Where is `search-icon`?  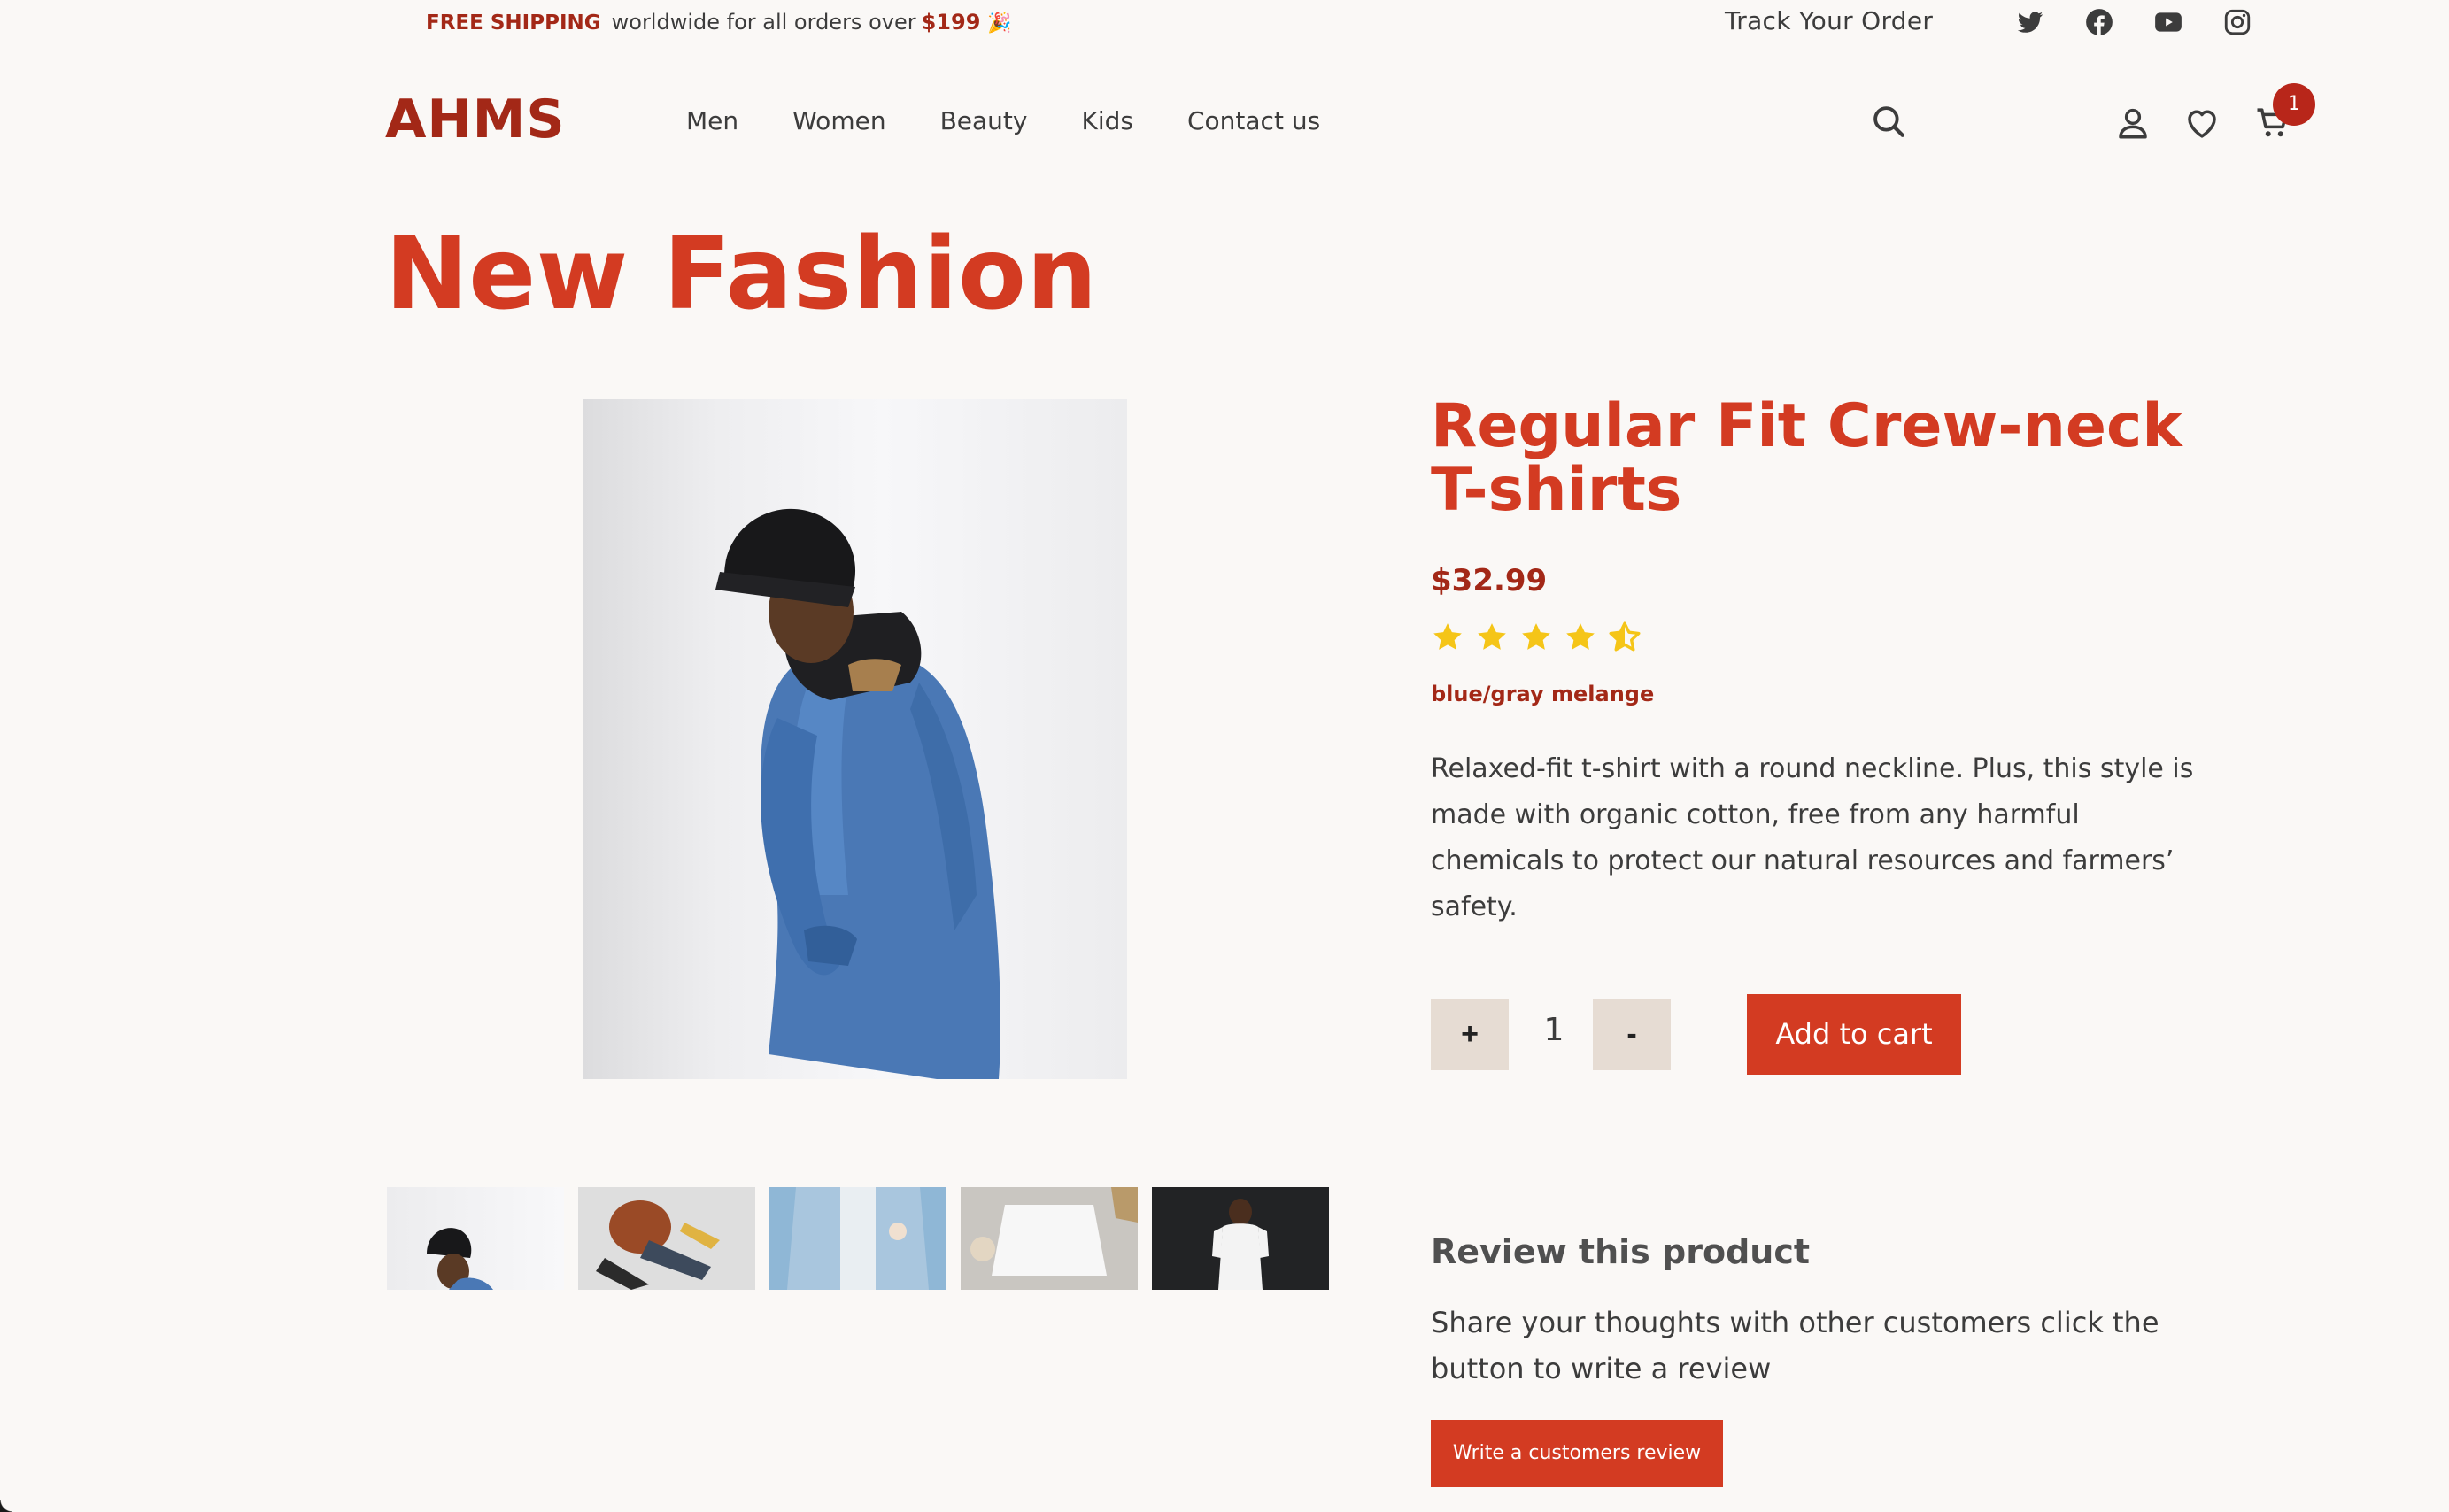 search-icon is located at coordinates (1888, 121).